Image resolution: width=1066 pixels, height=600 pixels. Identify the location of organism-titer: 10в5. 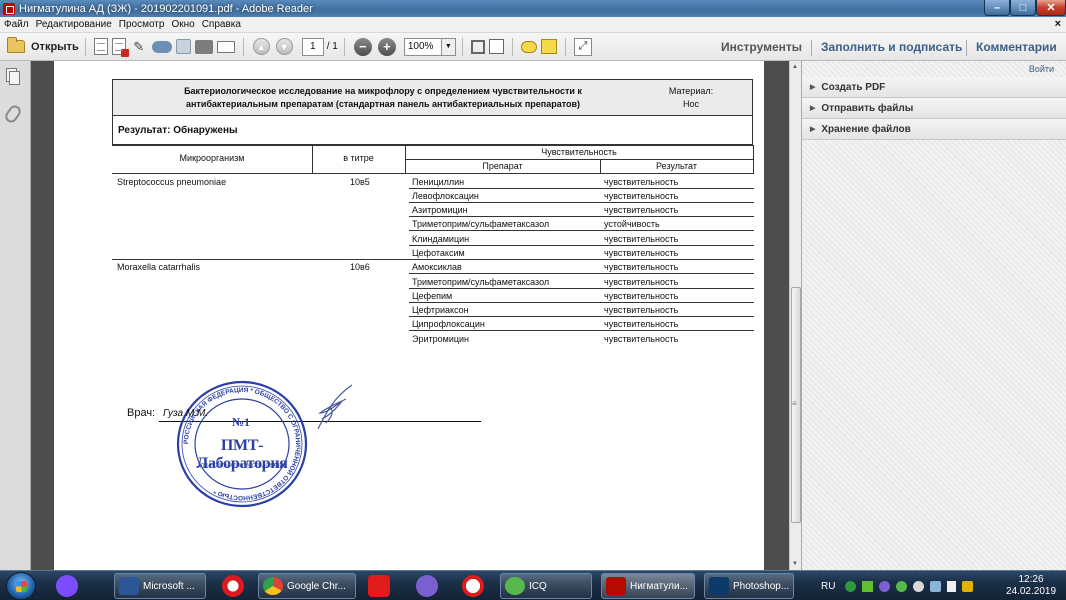
(360, 182).